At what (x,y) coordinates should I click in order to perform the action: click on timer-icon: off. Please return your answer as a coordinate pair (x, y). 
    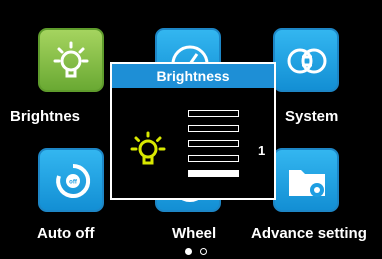
    Looking at the image, I should click on (73, 180).